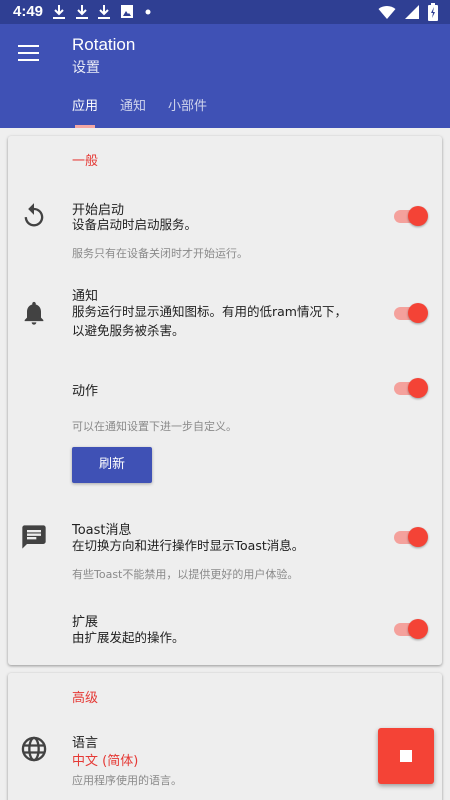  Describe the element at coordinates (34, 313) in the screenshot. I see `bell-icon` at that location.